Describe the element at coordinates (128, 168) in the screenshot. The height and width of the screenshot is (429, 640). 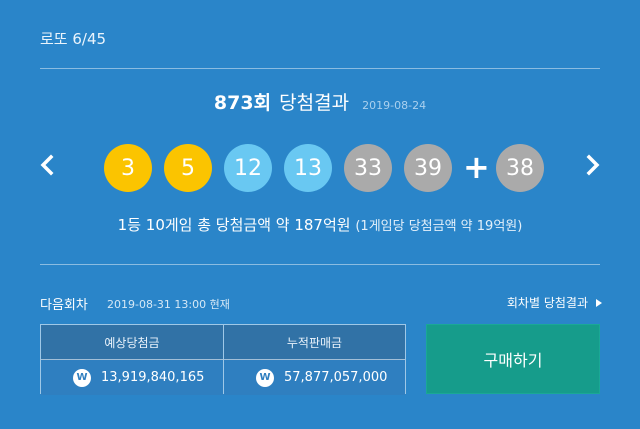
I see `winning-ball-1: 3` at that location.